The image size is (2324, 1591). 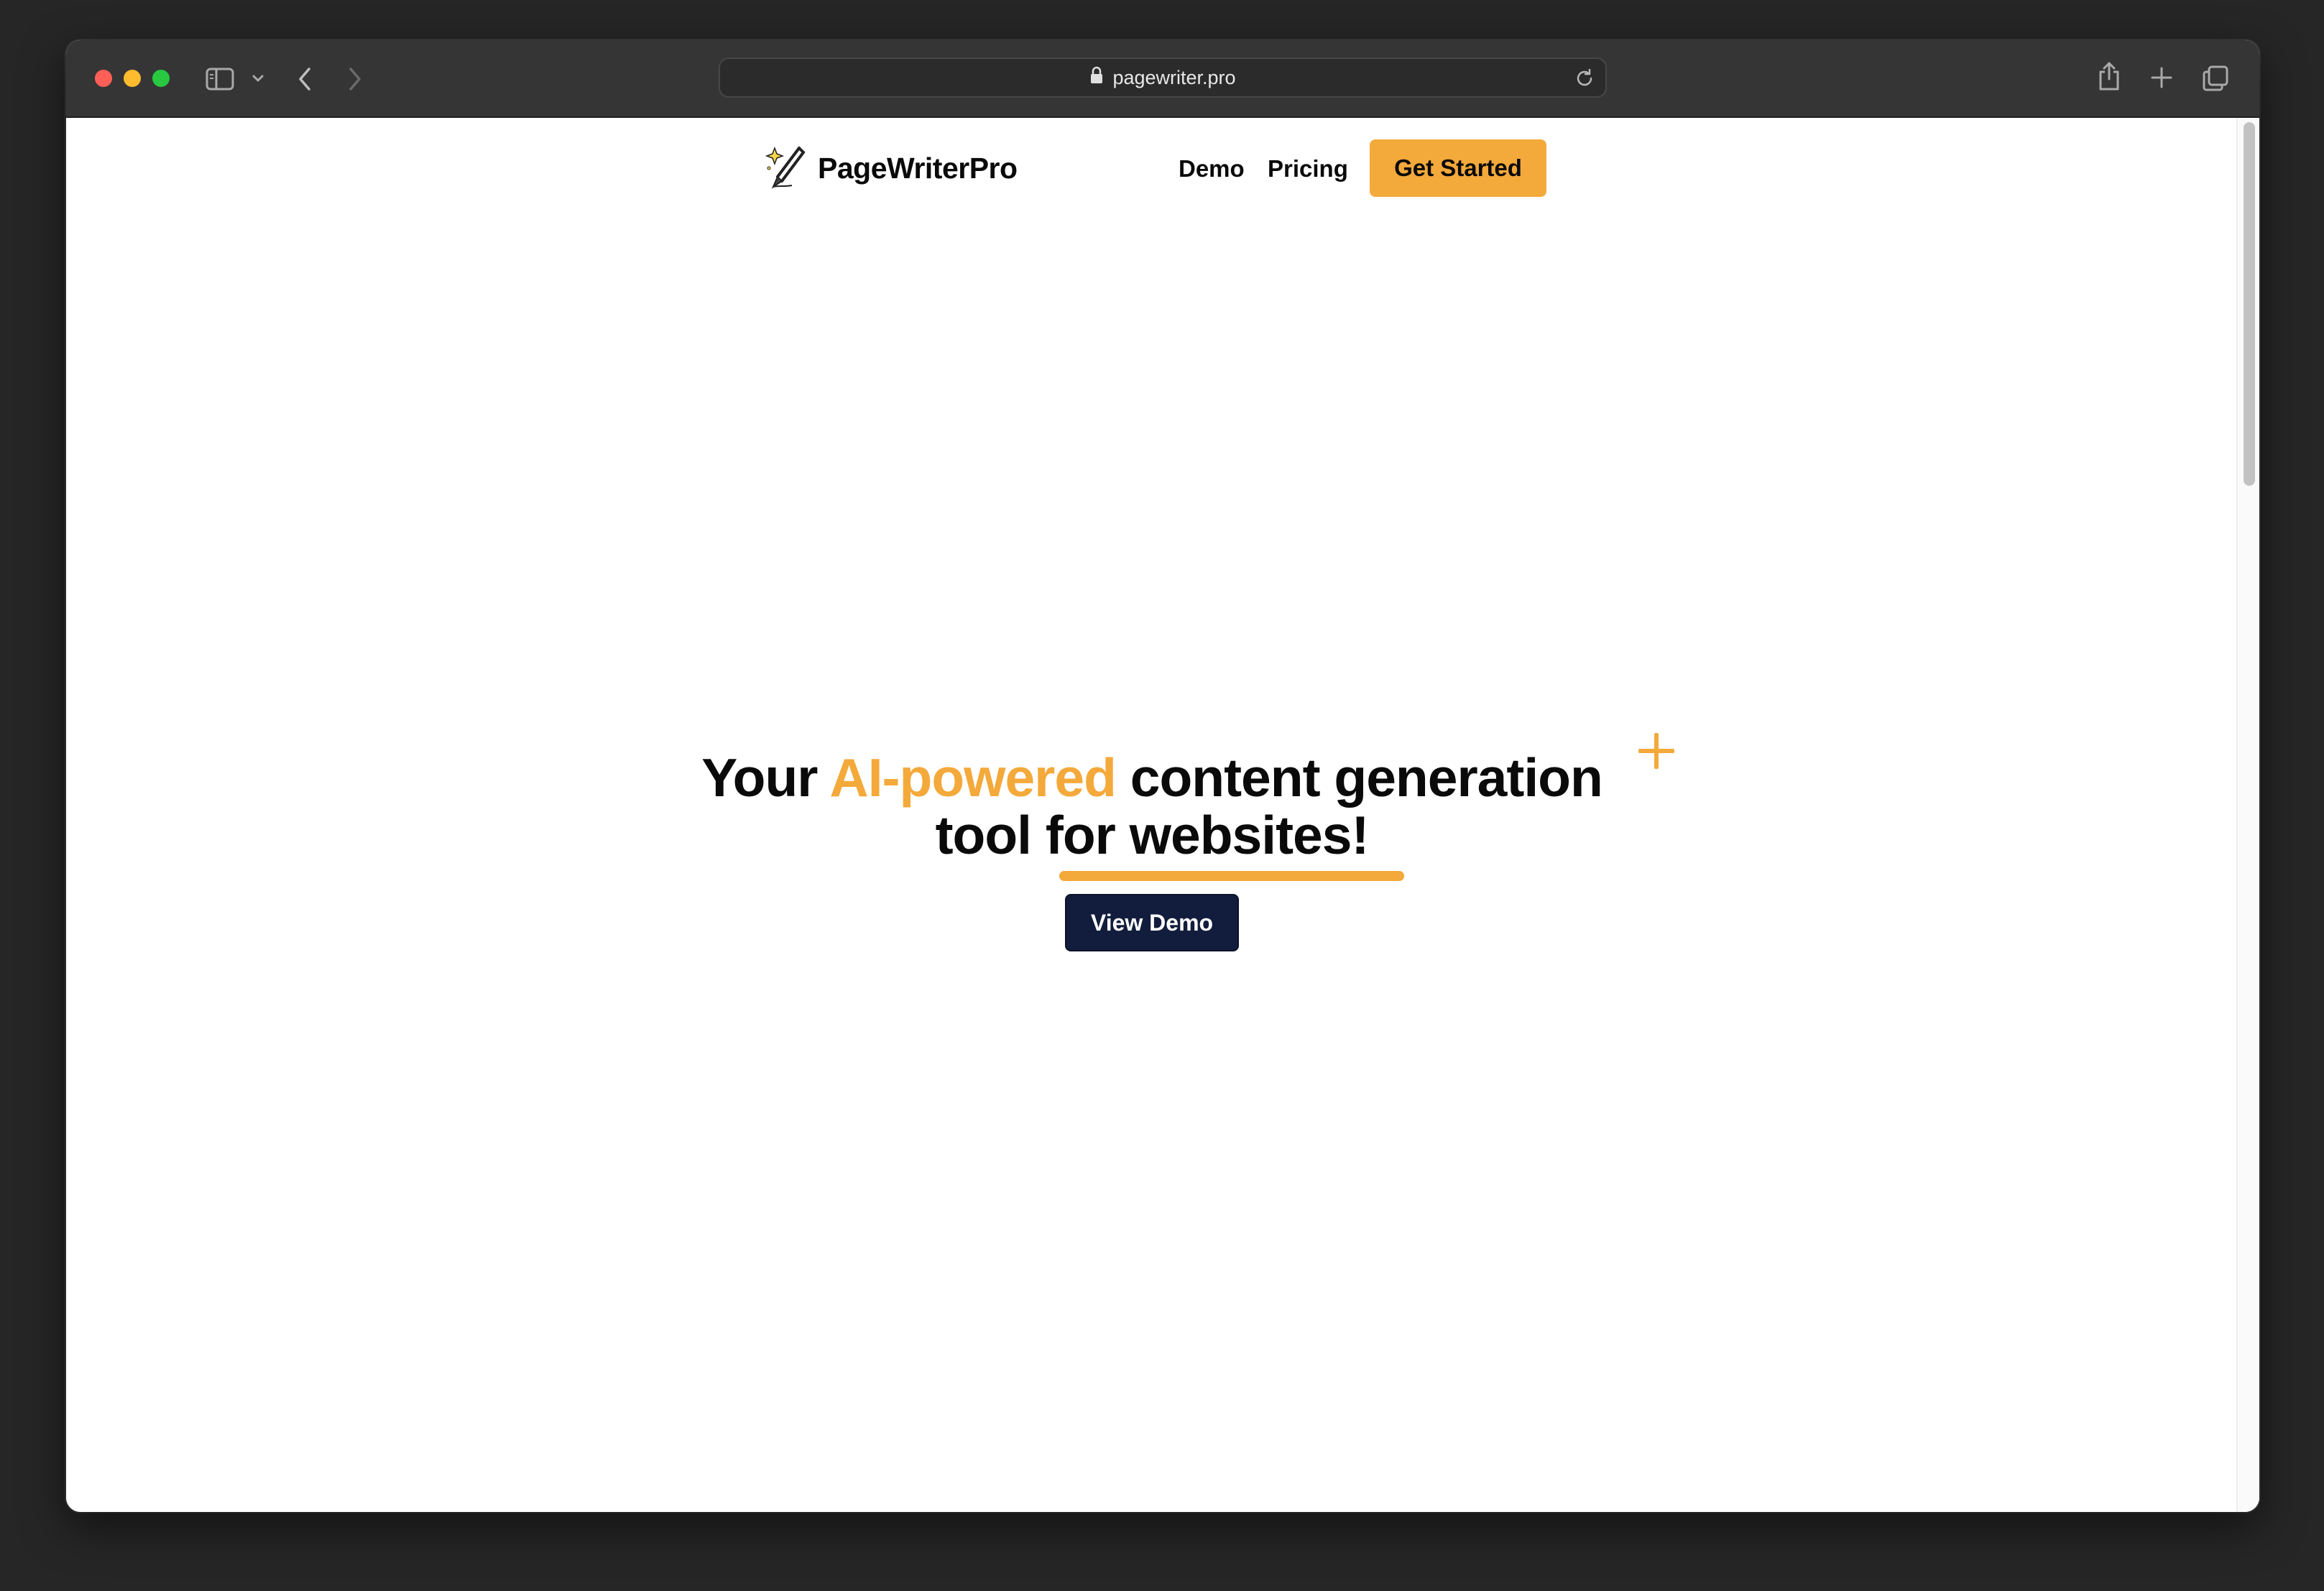 What do you see at coordinates (1359, 777) in the screenshot?
I see `hero-title-part2: content generation` at bounding box center [1359, 777].